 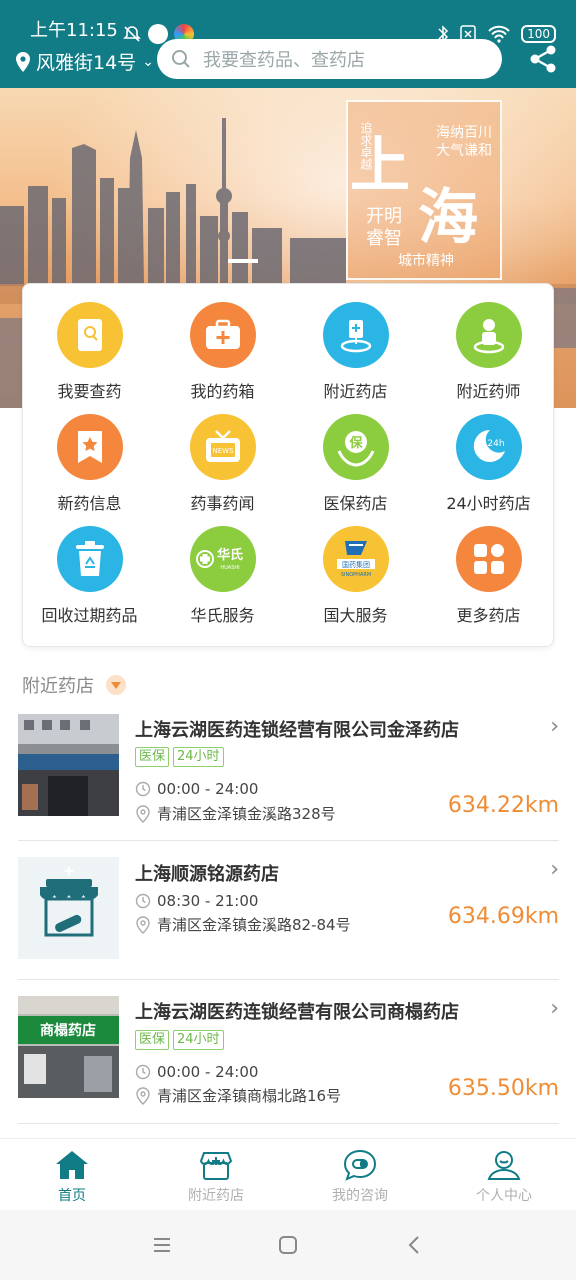 I want to click on news-tv-icon: NEWS, so click(x=222, y=447).